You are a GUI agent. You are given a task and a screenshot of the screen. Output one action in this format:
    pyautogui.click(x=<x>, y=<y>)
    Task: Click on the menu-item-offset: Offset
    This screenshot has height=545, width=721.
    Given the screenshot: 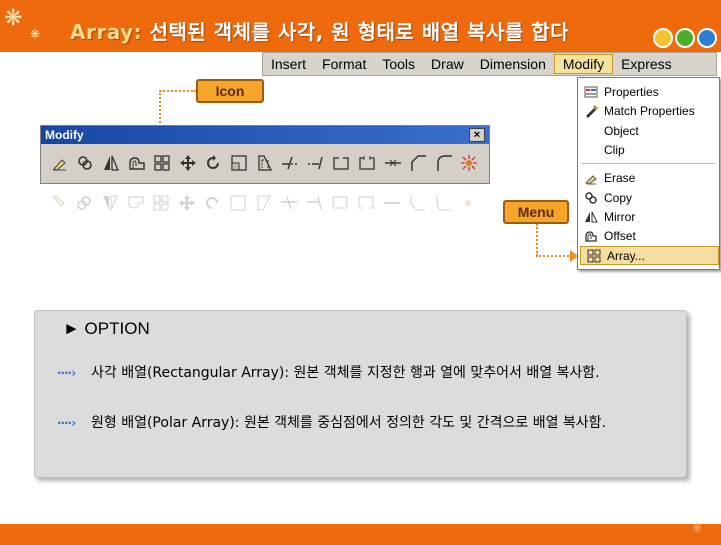 What is the action you would take?
    pyautogui.click(x=648, y=235)
    